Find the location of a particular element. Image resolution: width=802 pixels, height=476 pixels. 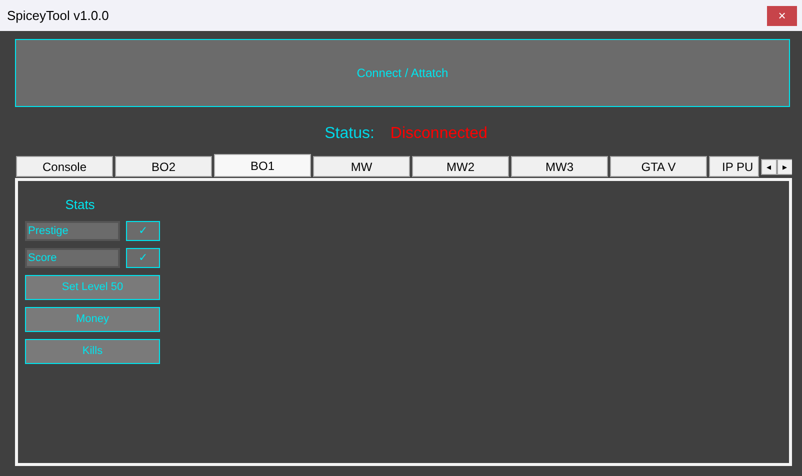

tab: IP PU is located at coordinates (734, 166).